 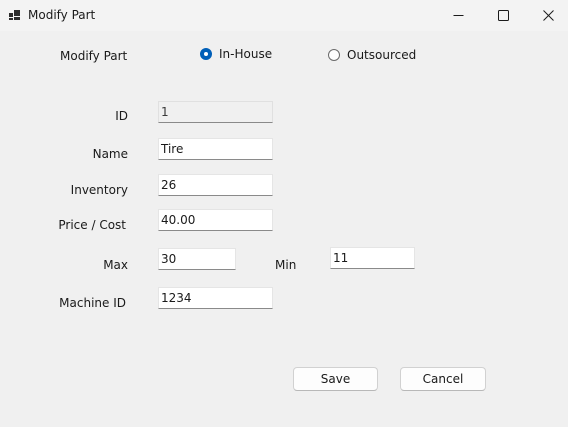 What do you see at coordinates (15, 15) in the screenshot?
I see `app-window-icon` at bounding box center [15, 15].